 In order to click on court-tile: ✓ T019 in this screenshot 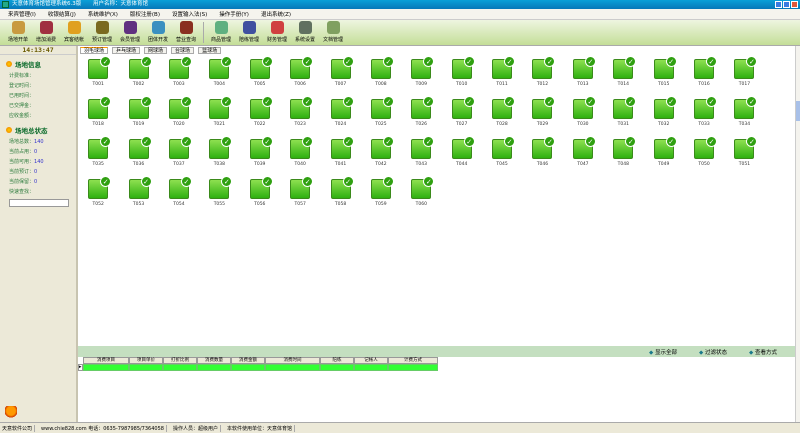, I will do `click(138, 114)`.